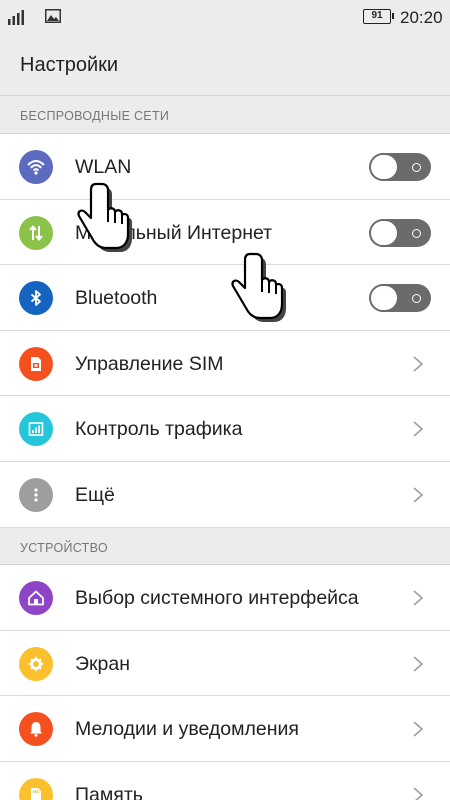 The width and height of the screenshot is (450, 800). I want to click on settings-item-traffic: Контроль трафика, so click(225, 429).